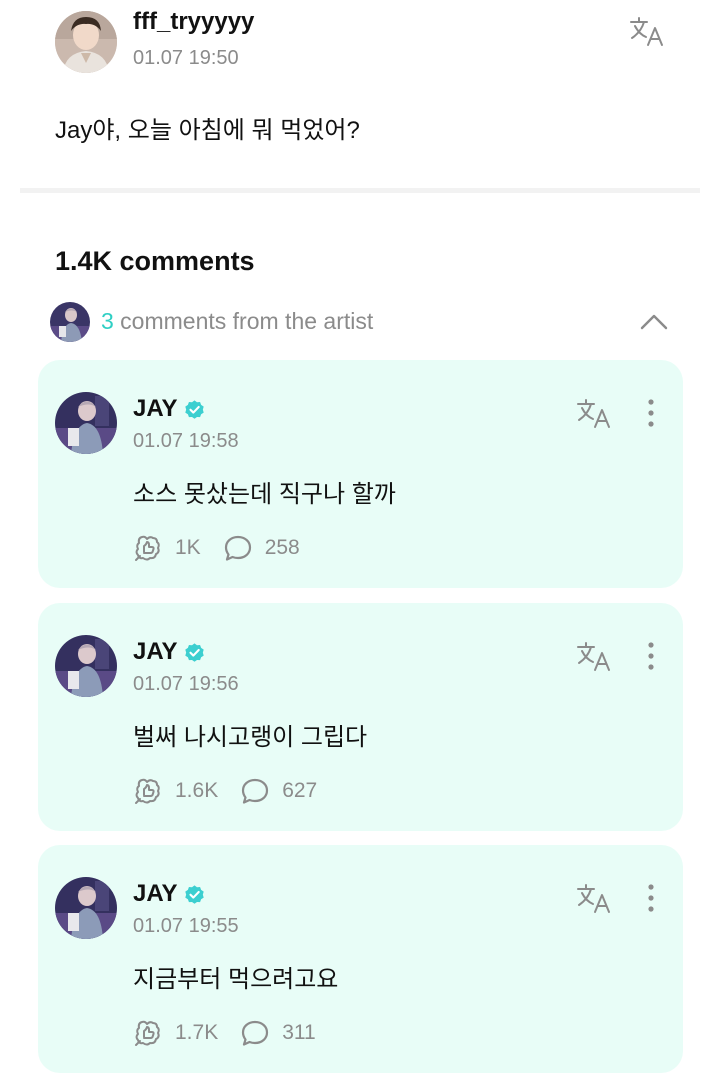  I want to click on comment-text: 지금부터 먹으려고요, so click(236, 979).